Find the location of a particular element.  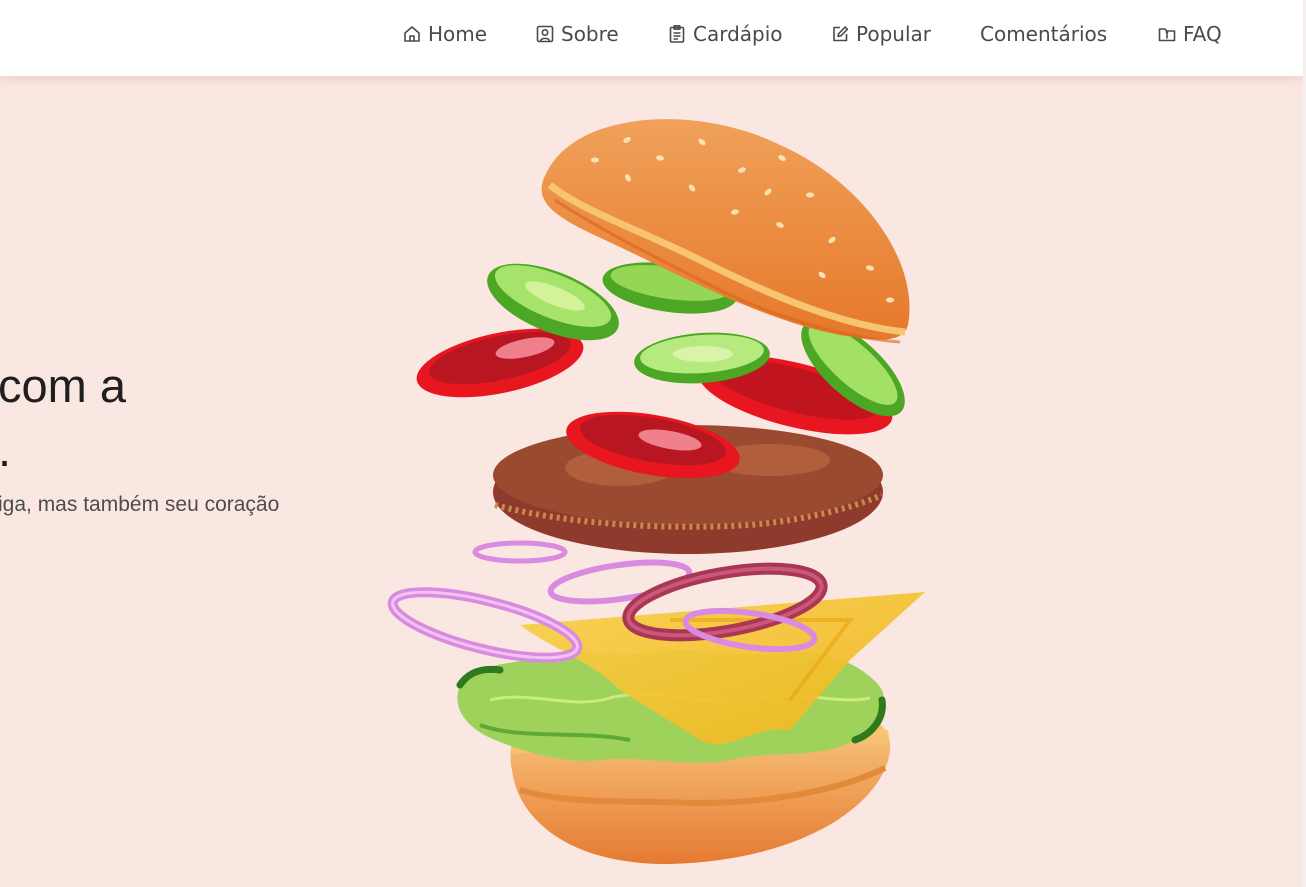

hero-title-line-1: com a is located at coordinates (63, 385).